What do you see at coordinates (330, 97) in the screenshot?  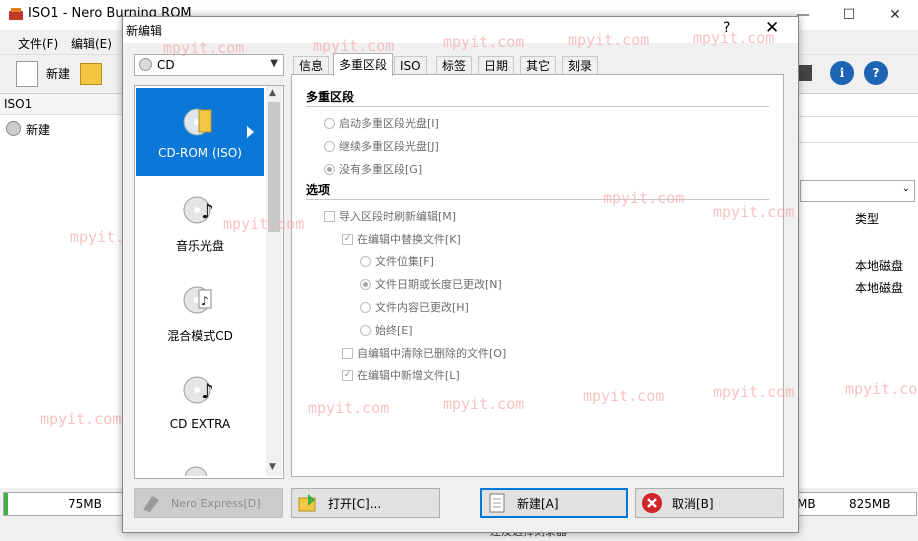 I see `section-heading-multisession: 多重区段` at bounding box center [330, 97].